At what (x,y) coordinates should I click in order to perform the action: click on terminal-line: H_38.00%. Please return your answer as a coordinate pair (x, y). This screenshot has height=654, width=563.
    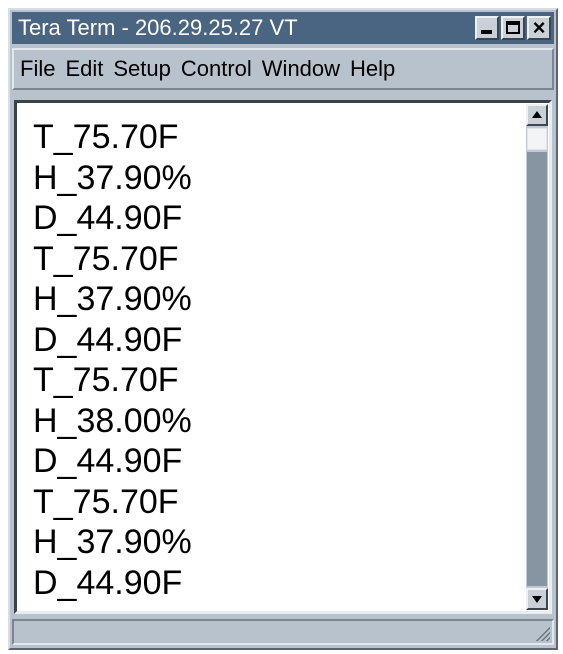
    Looking at the image, I should click on (112, 420).